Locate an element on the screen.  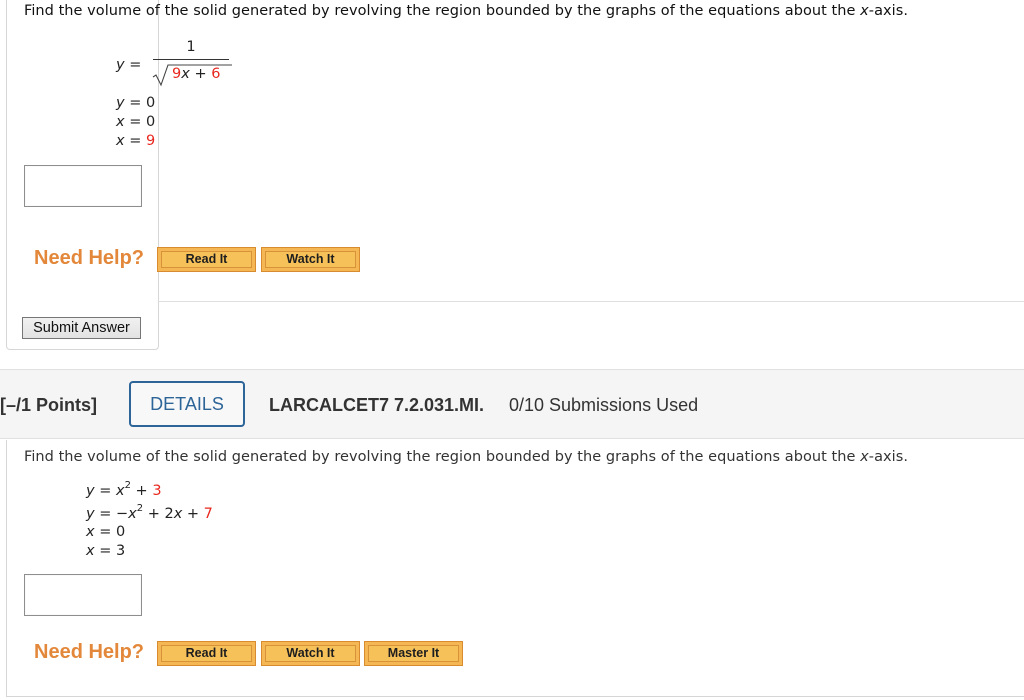
q2-equation-1: y = x2 + 3 is located at coordinates (124, 491).